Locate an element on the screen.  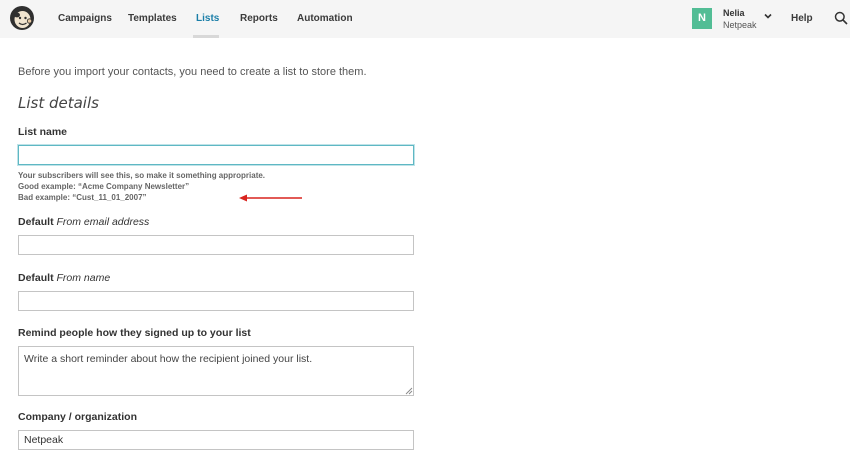
from-email-input is located at coordinates (216, 245).